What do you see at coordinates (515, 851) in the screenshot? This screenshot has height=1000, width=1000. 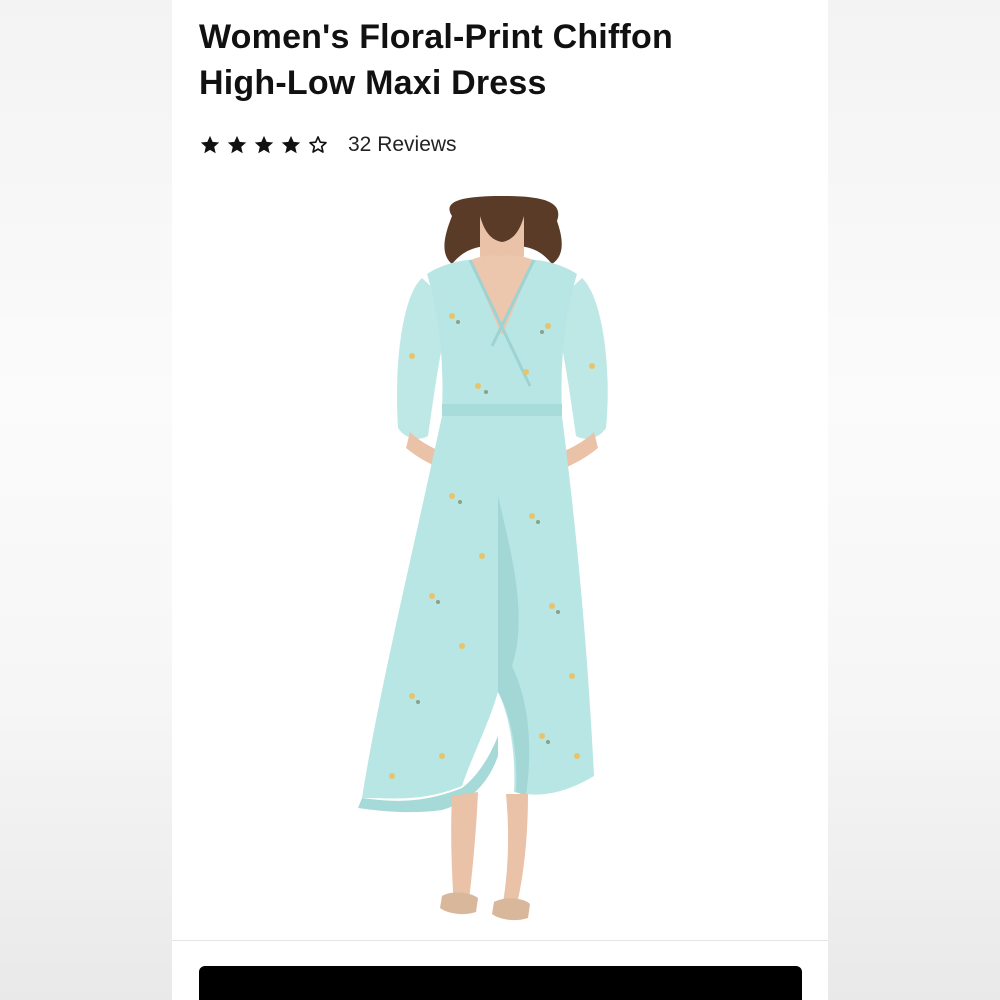 I see `right-leg` at bounding box center [515, 851].